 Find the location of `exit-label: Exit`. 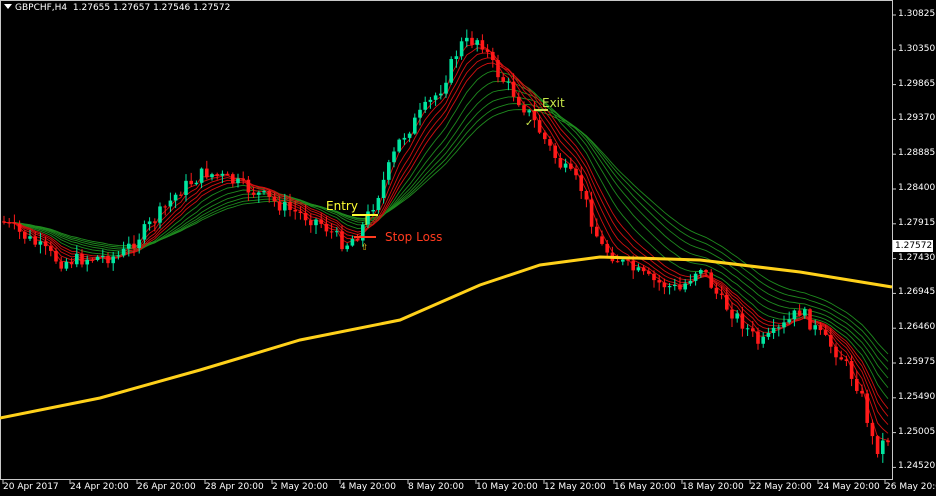

exit-label: Exit is located at coordinates (553, 103).